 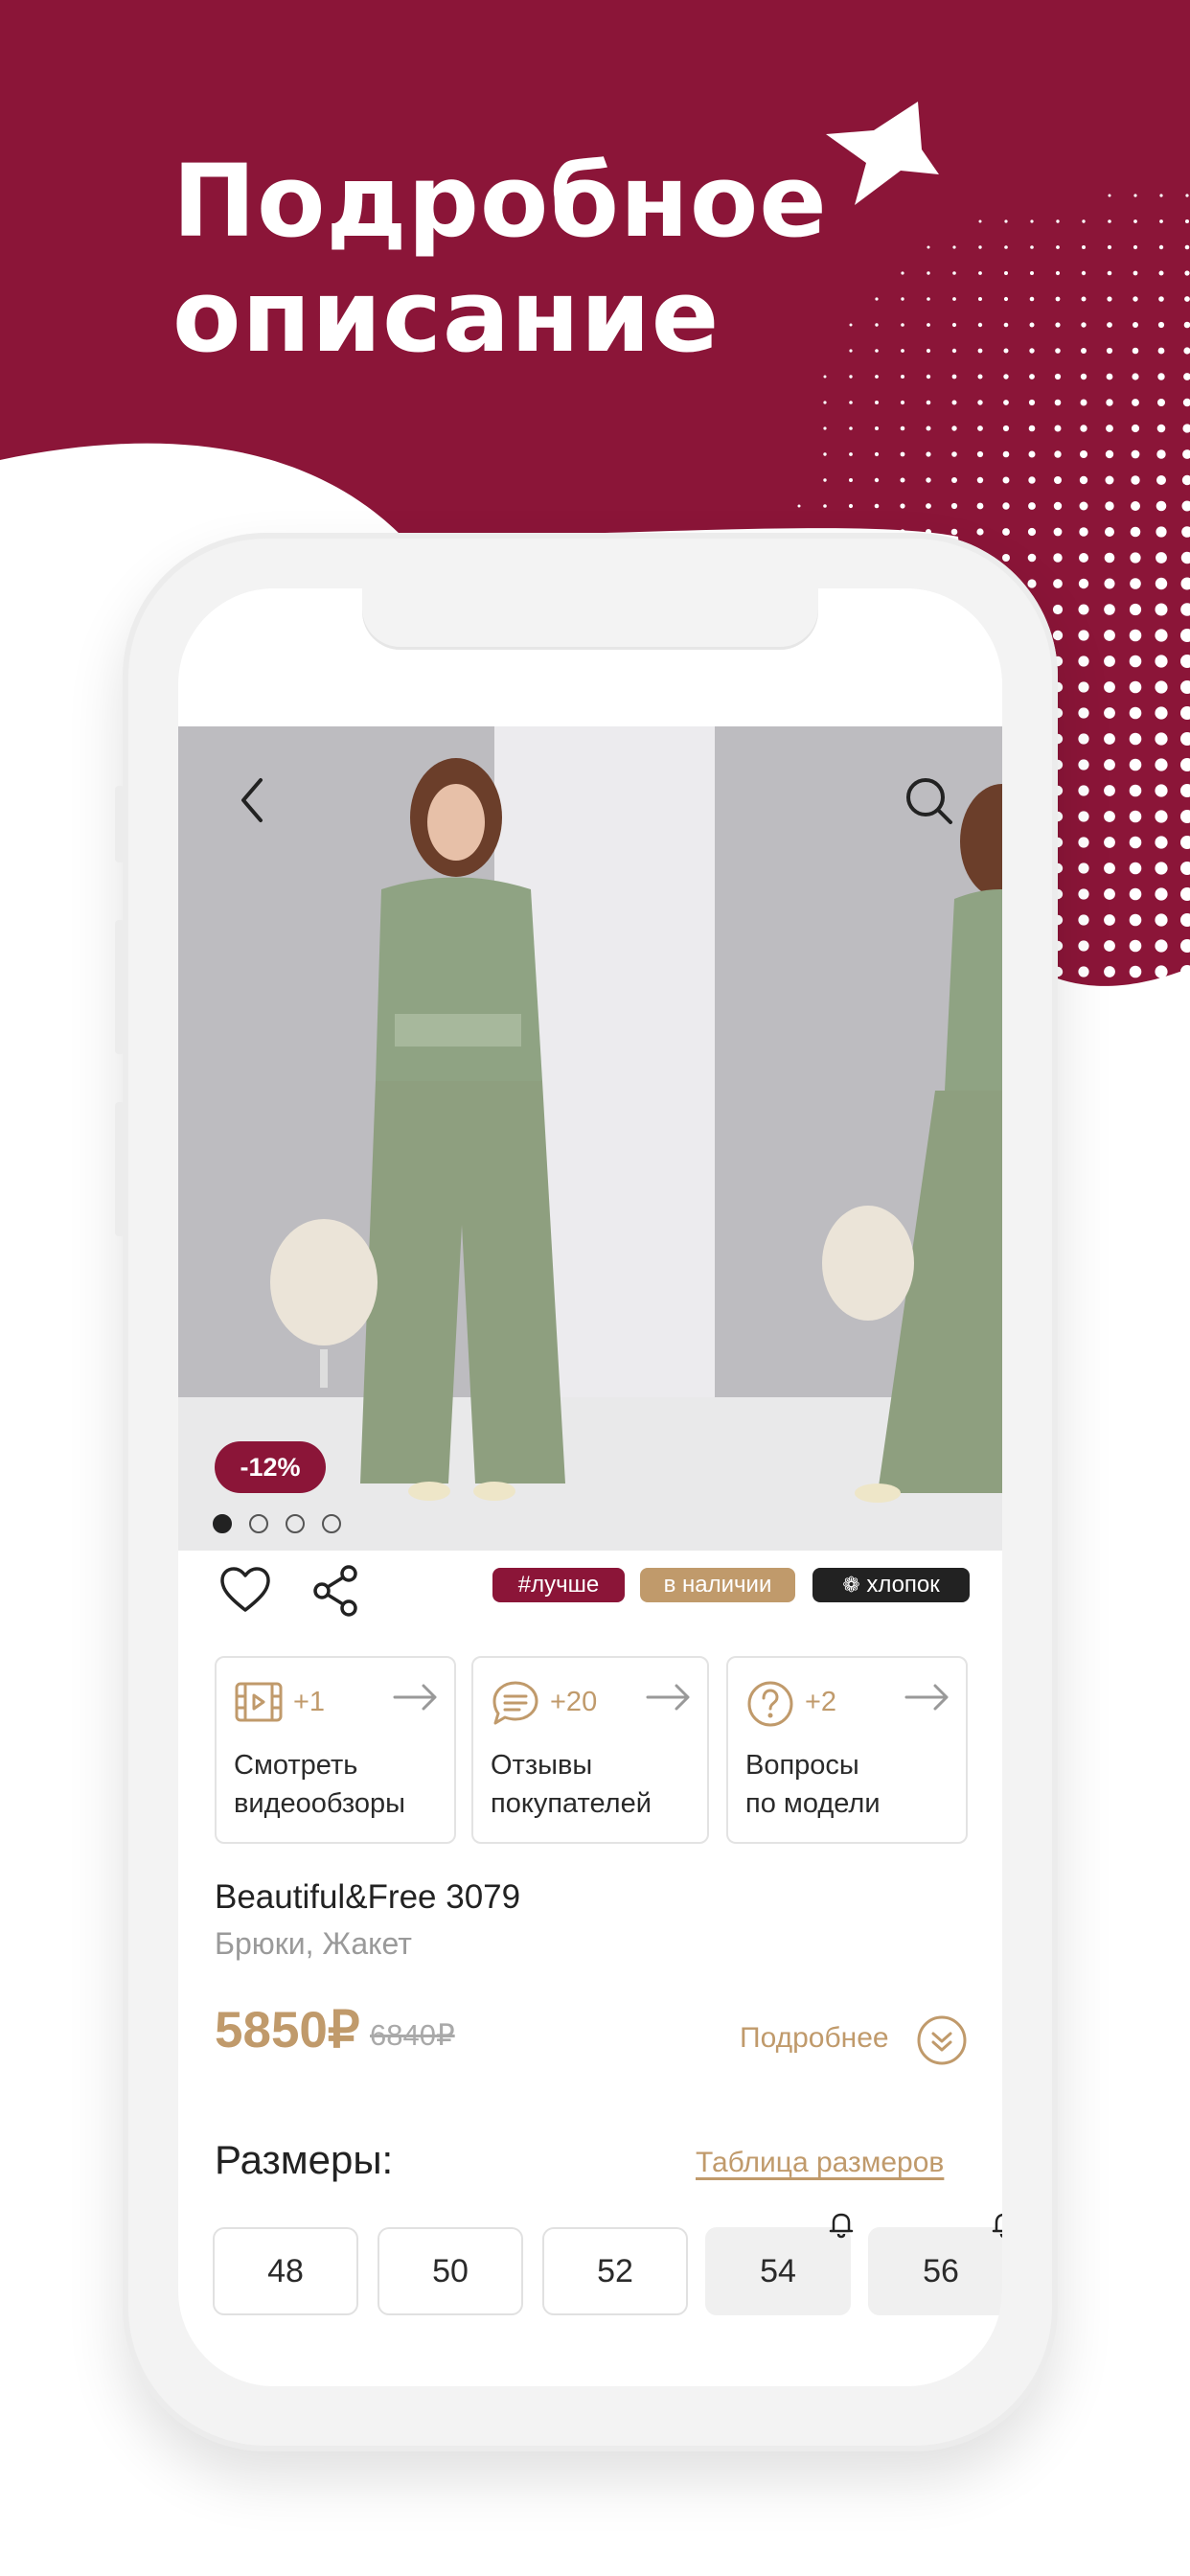 I want to click on card-video-label-line1: Смотреть, so click(x=296, y=1765).